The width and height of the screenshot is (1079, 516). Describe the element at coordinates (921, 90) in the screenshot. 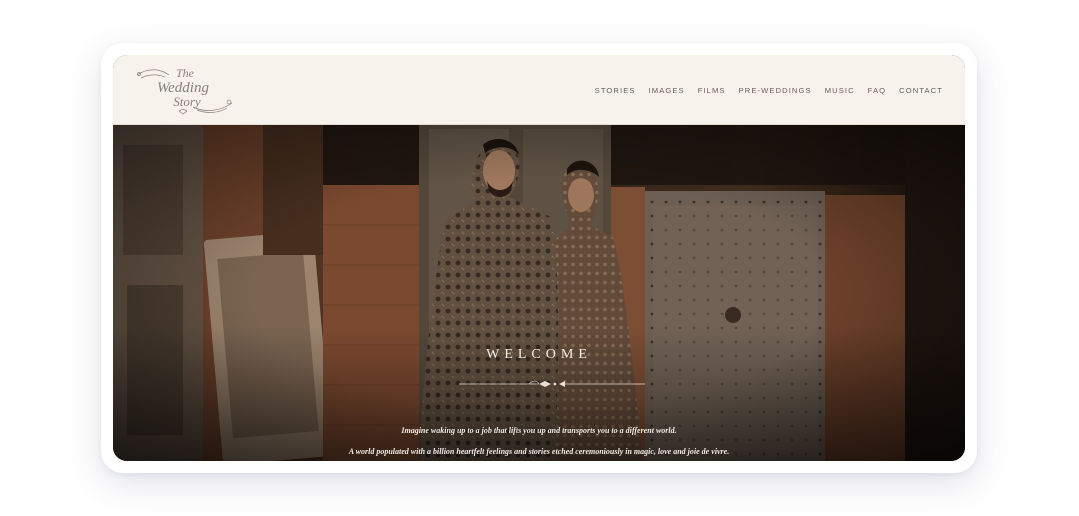

I see `nav-item-contact: CONTACT` at that location.